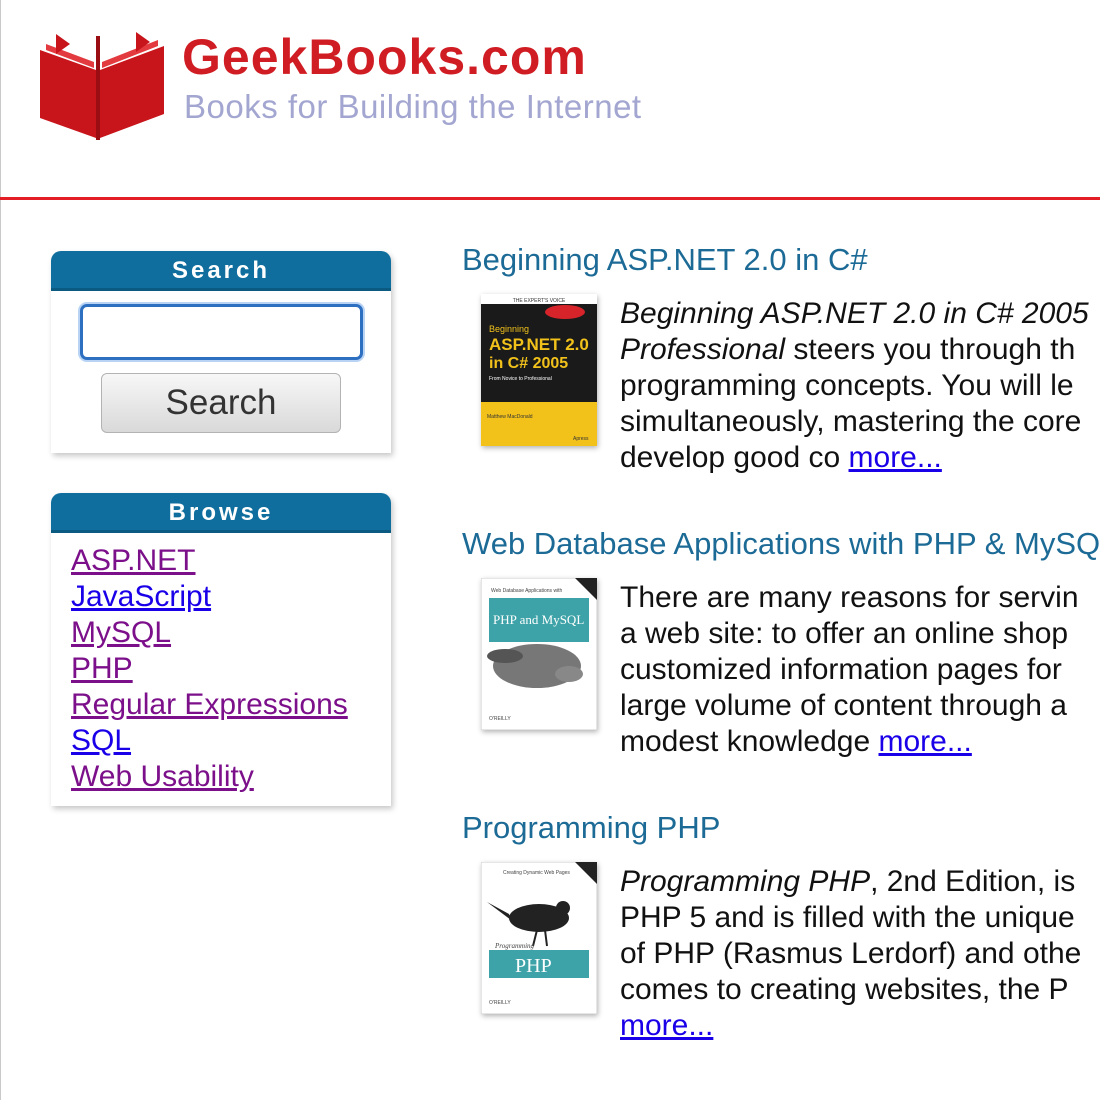  What do you see at coordinates (749, 741) in the screenshot?
I see `blurb-text: modest knowledge` at bounding box center [749, 741].